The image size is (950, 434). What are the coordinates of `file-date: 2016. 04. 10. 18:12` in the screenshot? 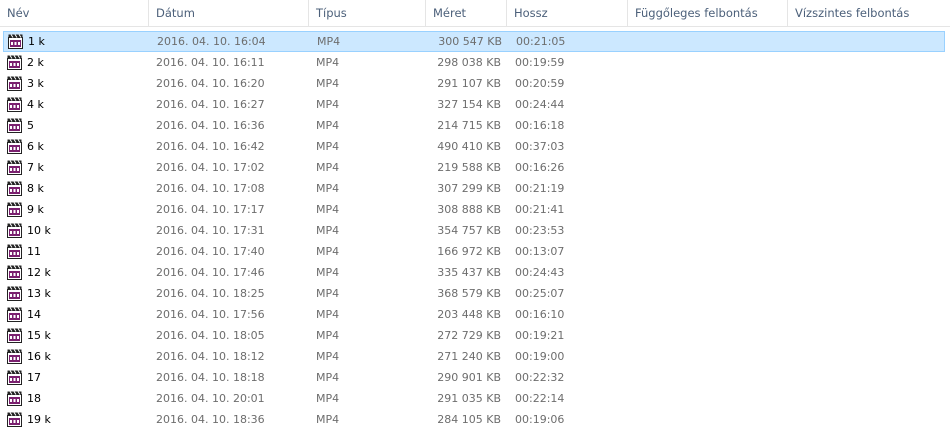 It's located at (210, 356).